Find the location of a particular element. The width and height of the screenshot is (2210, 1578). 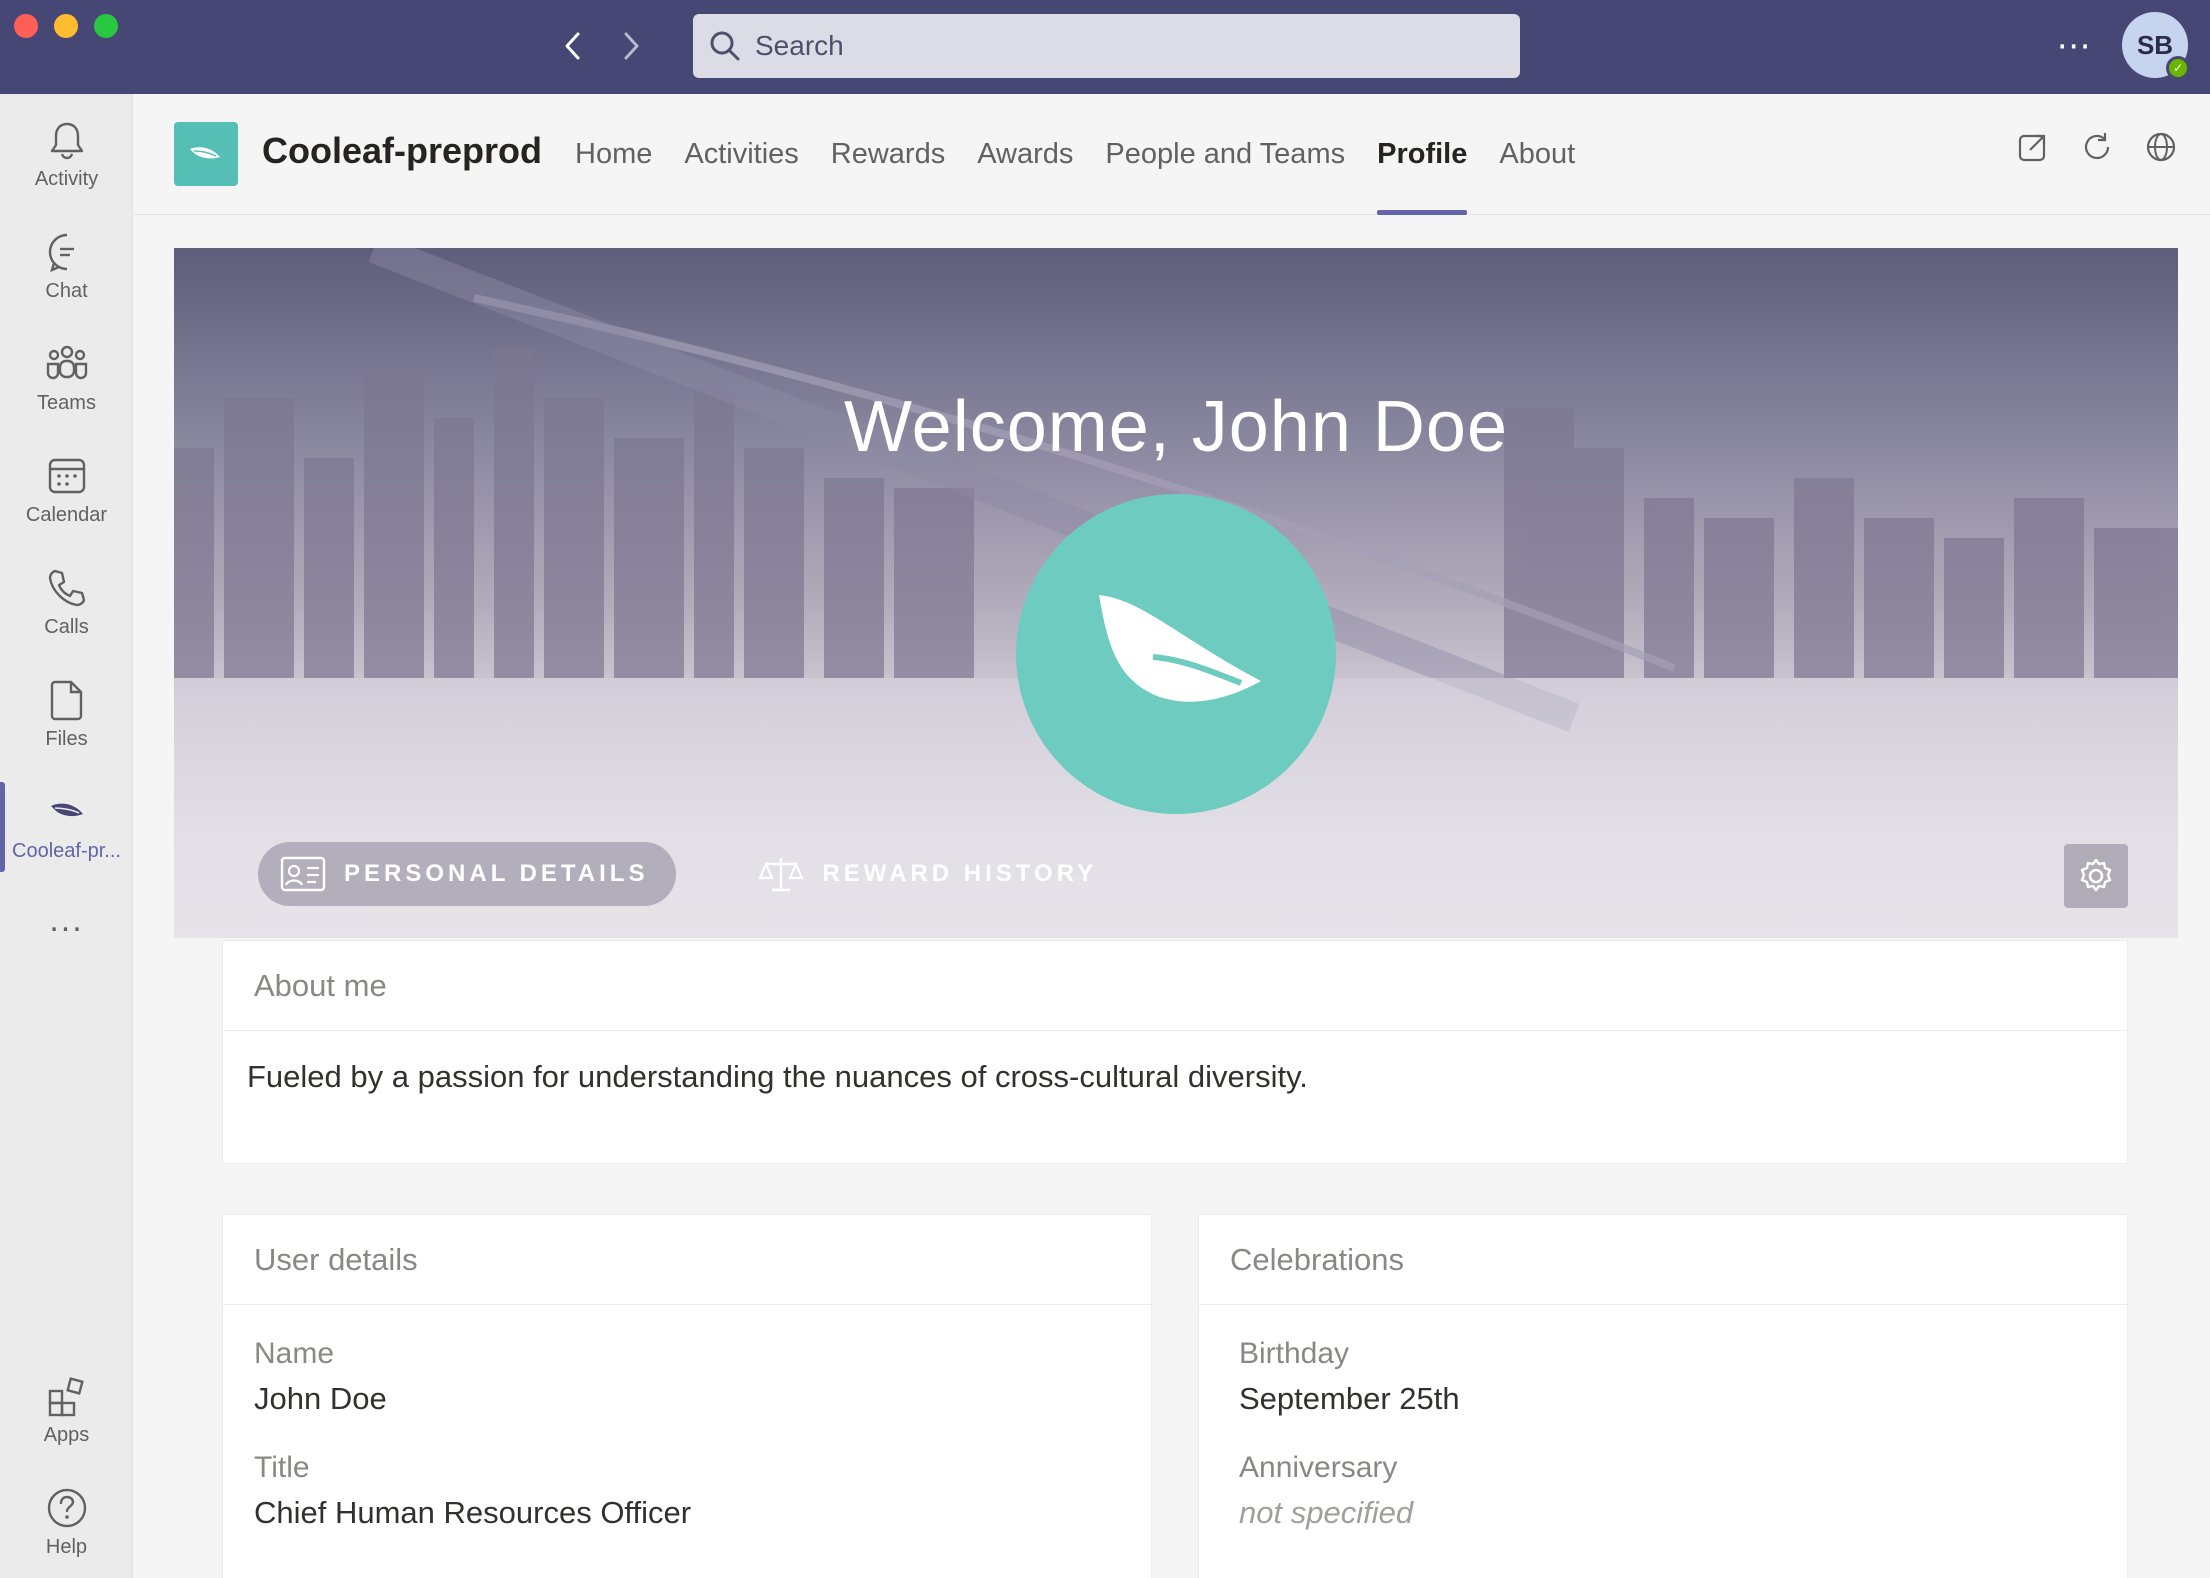

rail-item-calendar: Calendar is located at coordinates (66, 490).